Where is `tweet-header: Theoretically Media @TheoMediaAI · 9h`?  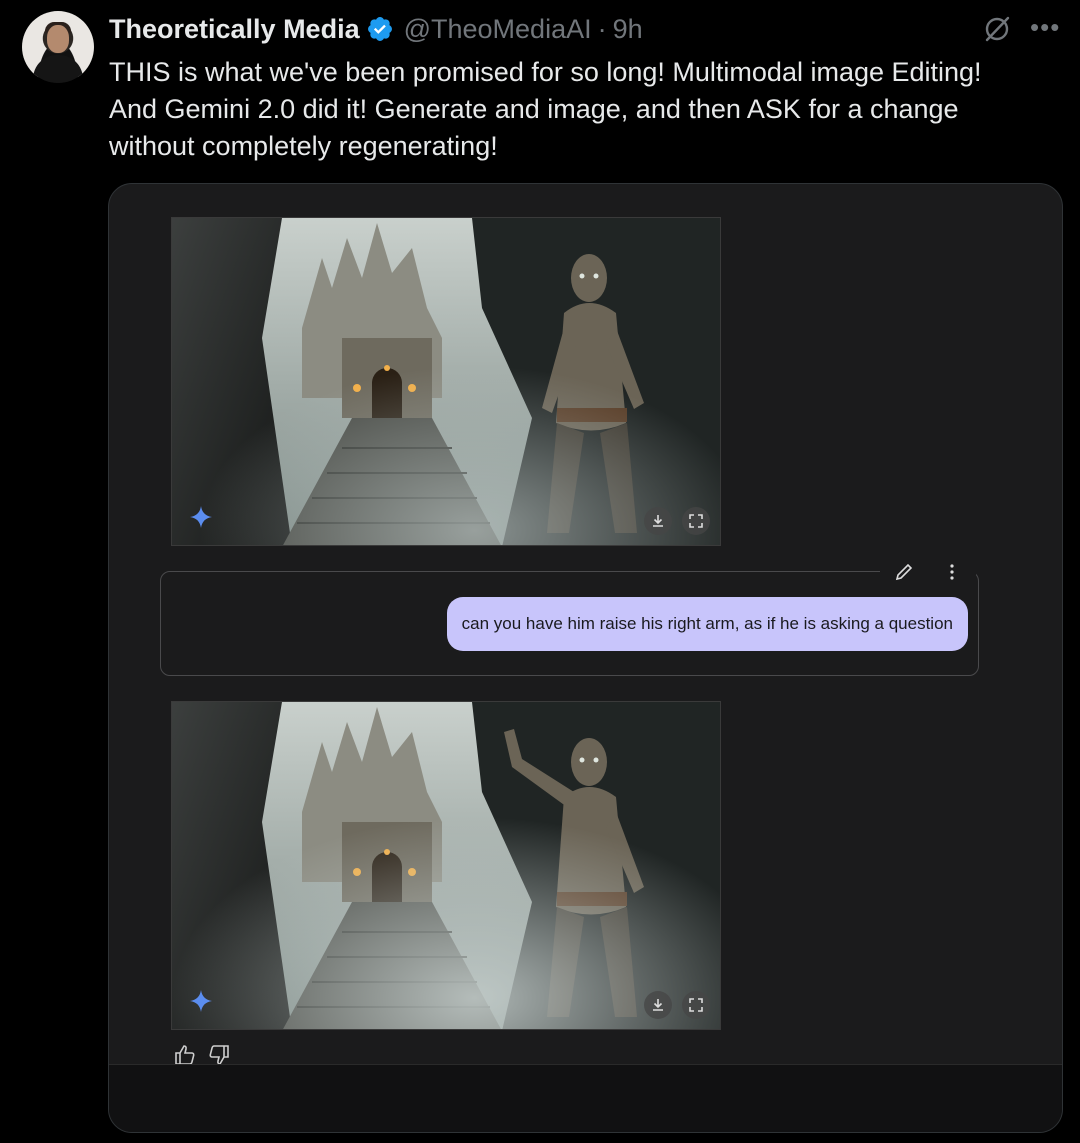
tweet-header: Theoretically Media @TheoMediaAI · 9h is located at coordinates (376, 29).